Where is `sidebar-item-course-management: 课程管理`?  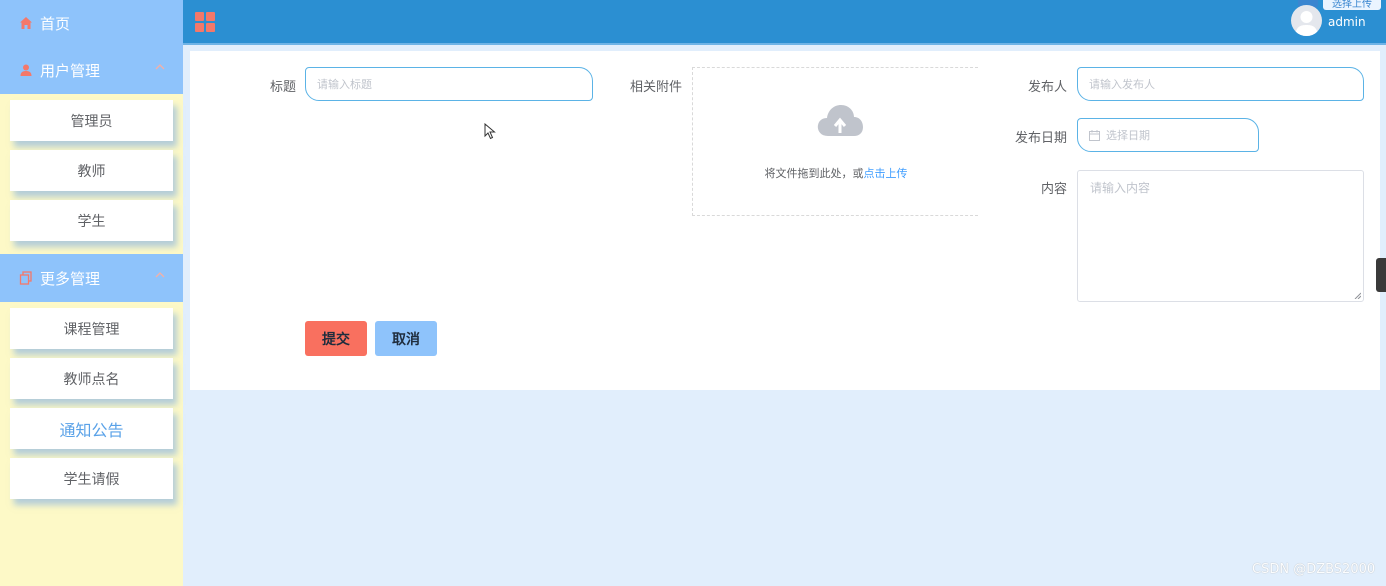 sidebar-item-course-management: 课程管理 is located at coordinates (91, 328).